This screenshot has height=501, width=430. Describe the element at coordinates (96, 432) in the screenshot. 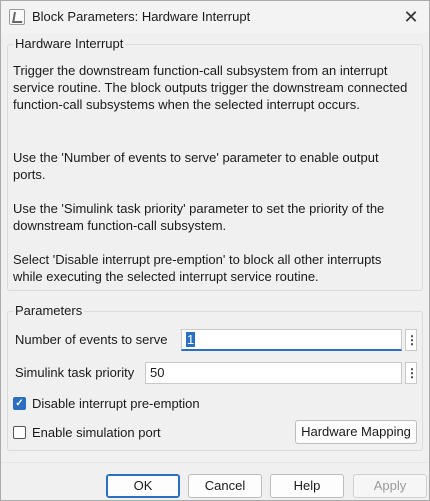

I see `enable-sim-port-label: Enable simulation port` at that location.